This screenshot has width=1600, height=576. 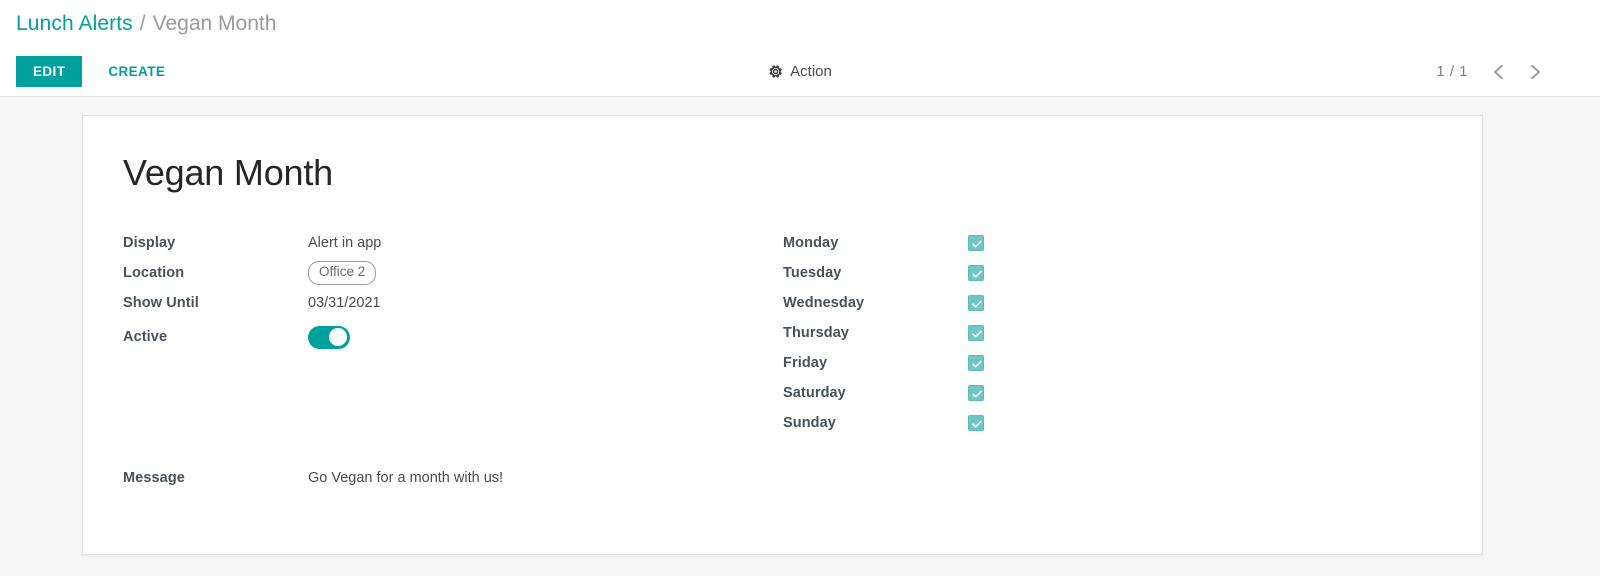 I want to click on field-location-label: Location, so click(x=154, y=273).